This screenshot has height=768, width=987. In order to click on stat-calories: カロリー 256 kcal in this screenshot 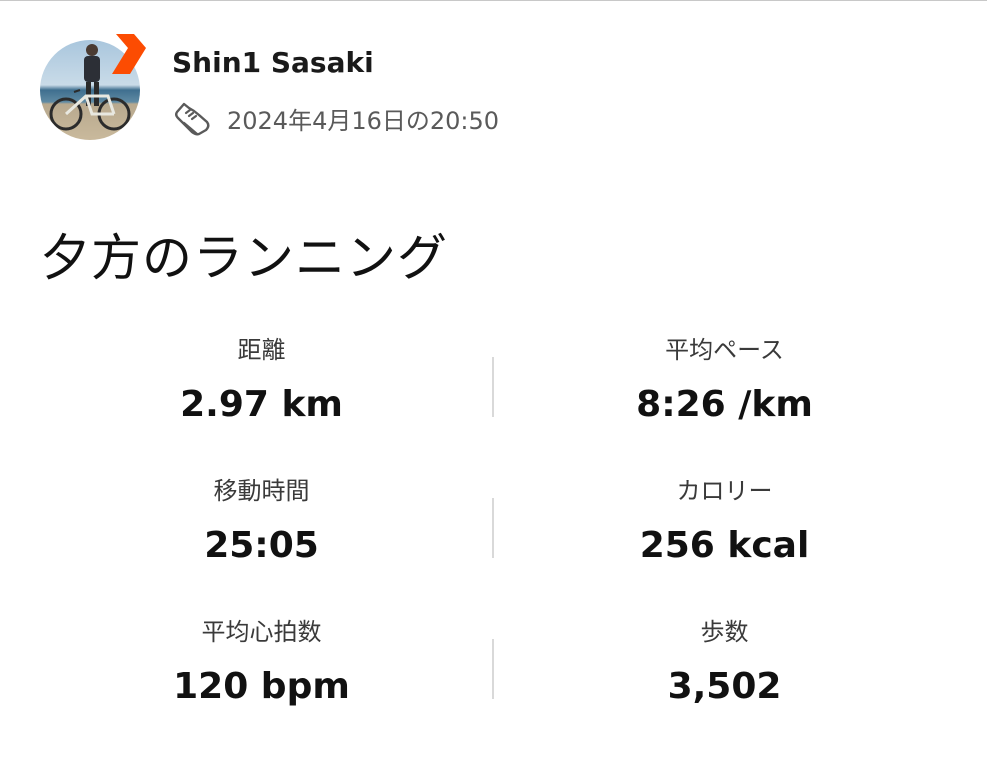, I will do `click(724, 520)`.